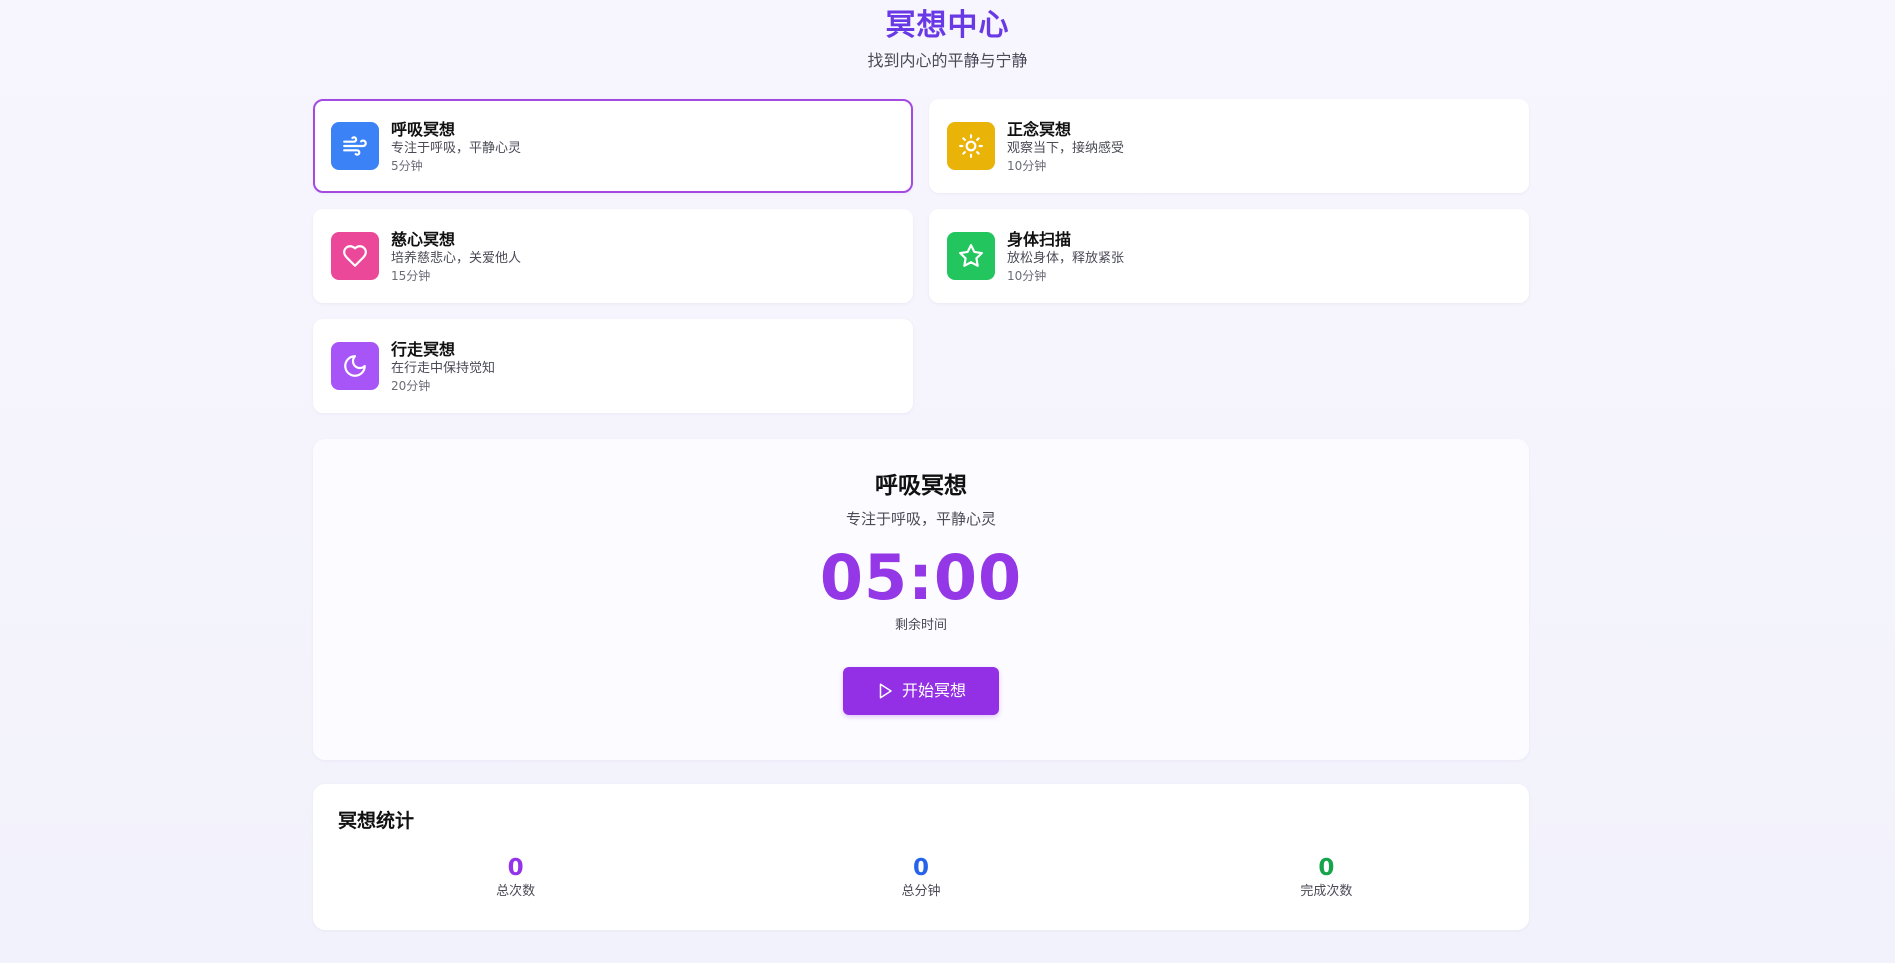 This screenshot has height=963, width=1895. I want to click on start-meditation-button: 开始冥想, so click(921, 691).